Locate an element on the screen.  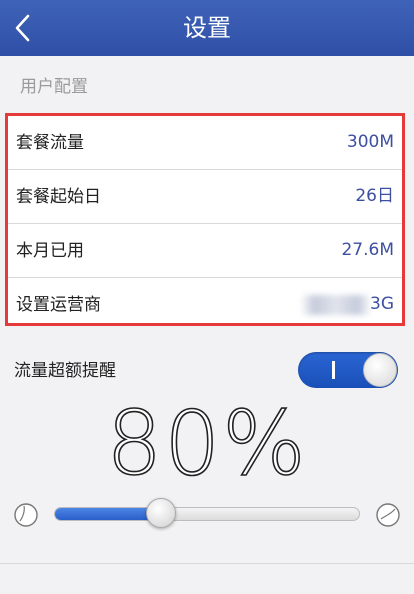
traffic-alert-toggle is located at coordinates (348, 370).